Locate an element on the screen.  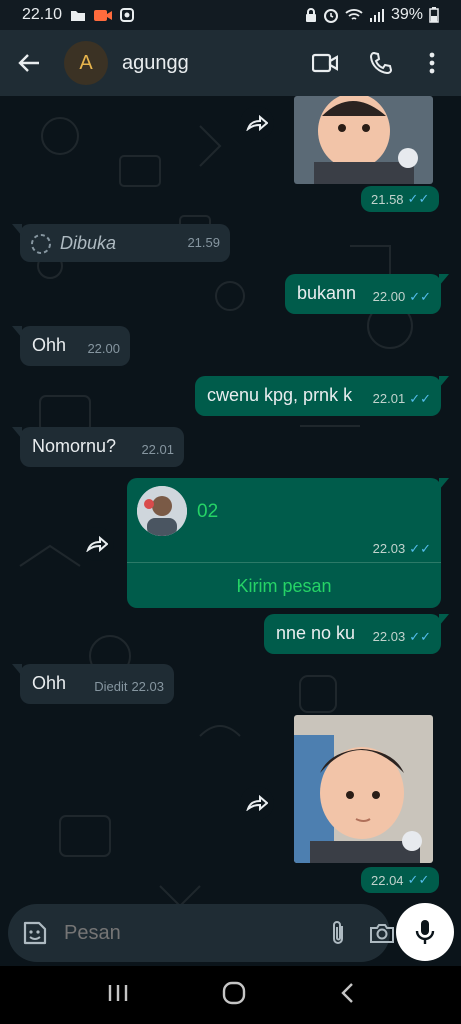
recent-apps-button is located at coordinates (118, 995).